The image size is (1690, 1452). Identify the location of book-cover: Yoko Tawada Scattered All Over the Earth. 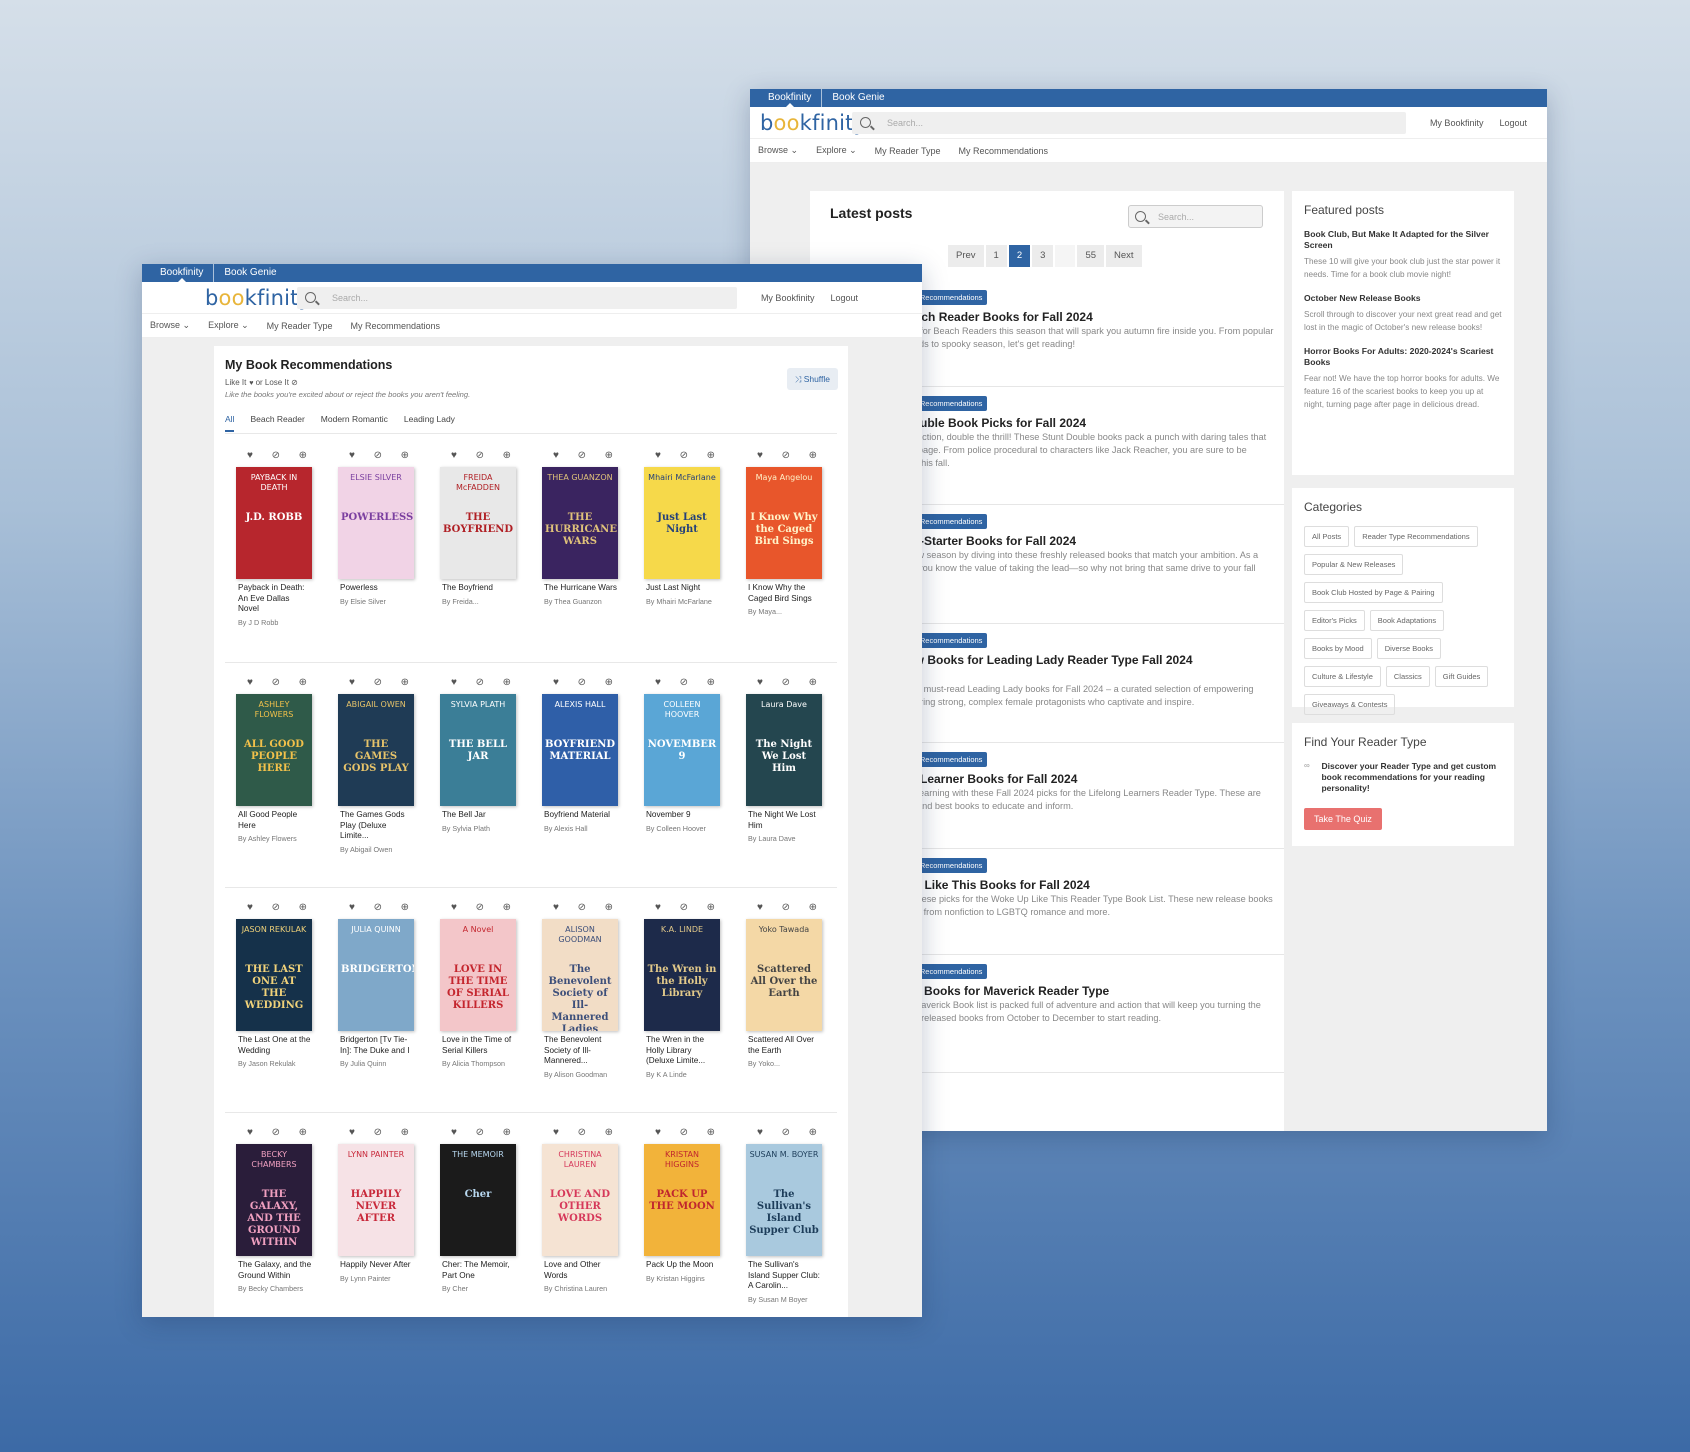
(784, 975).